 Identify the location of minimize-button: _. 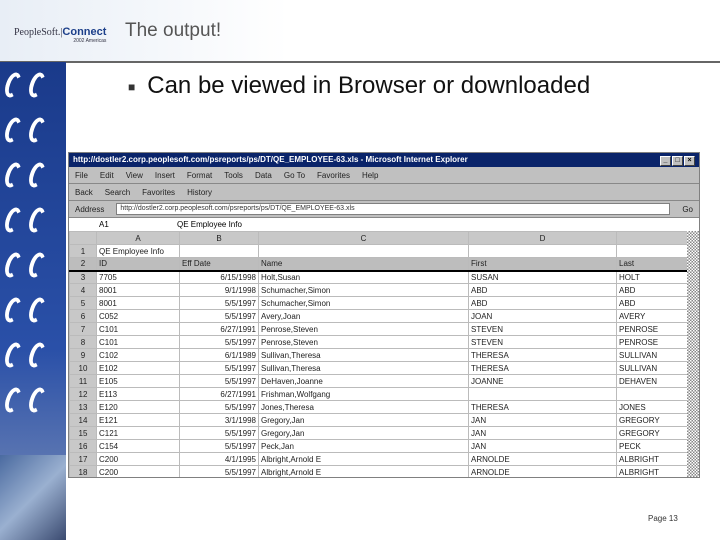
(665, 161).